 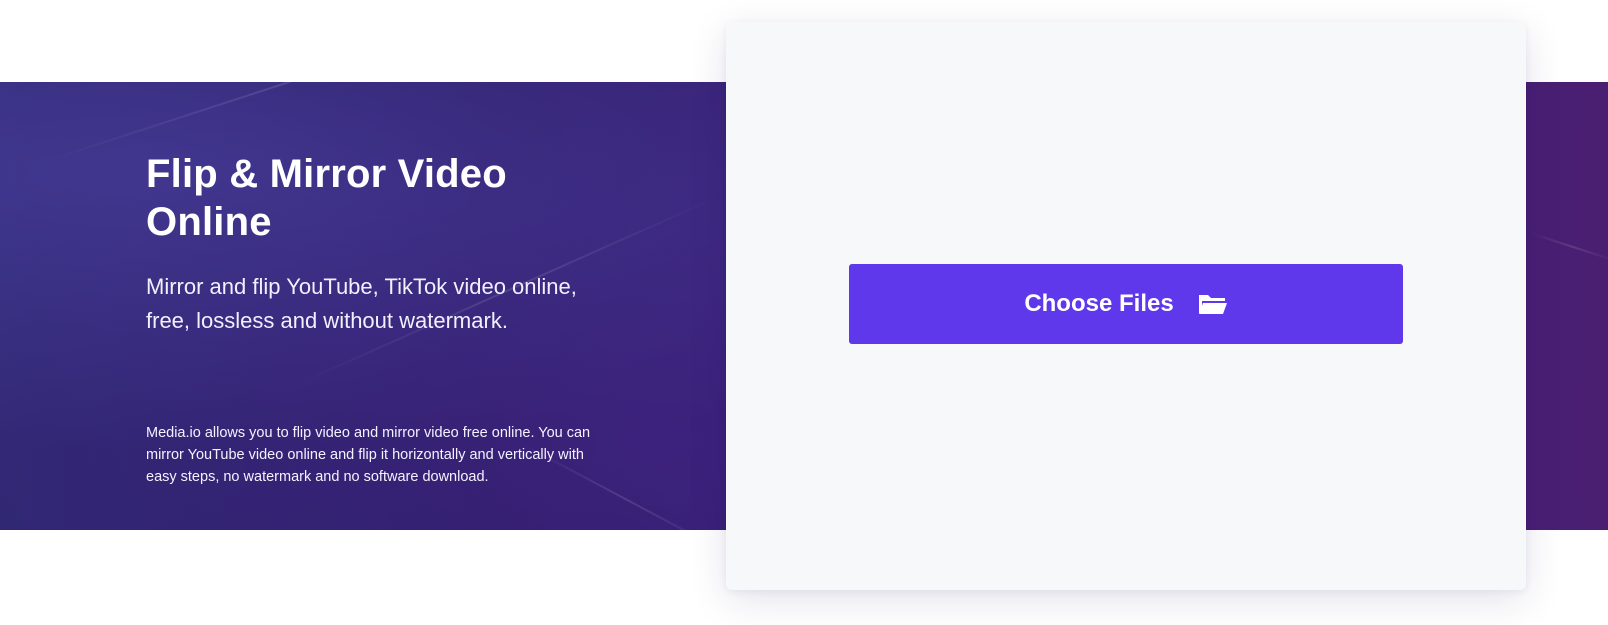 I want to click on page-title: Flip & Mirror Video Online, so click(x=326, y=198).